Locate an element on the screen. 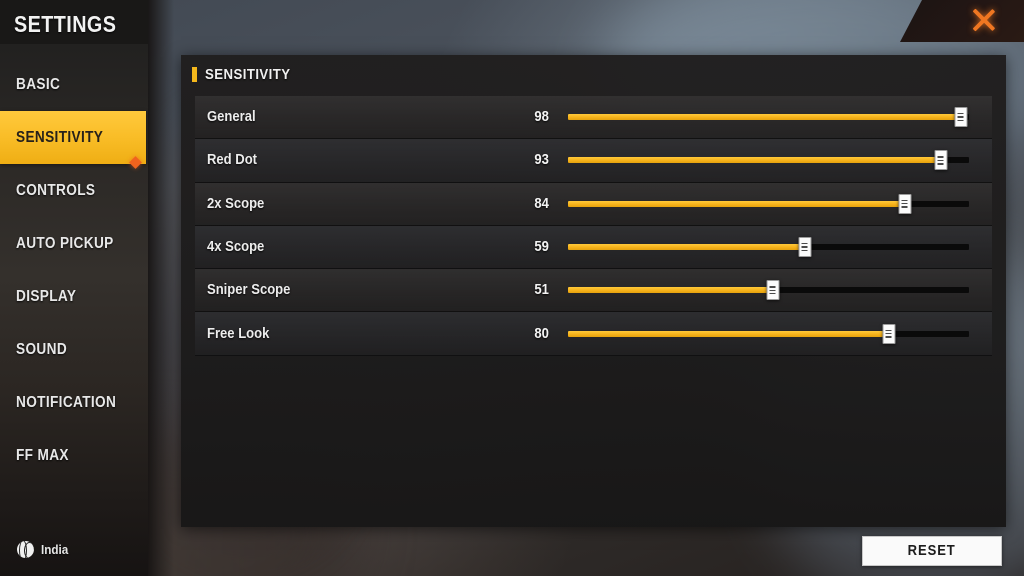 This screenshot has height=576, width=1024. sidebar-item-label: CONTROLS is located at coordinates (56, 190).